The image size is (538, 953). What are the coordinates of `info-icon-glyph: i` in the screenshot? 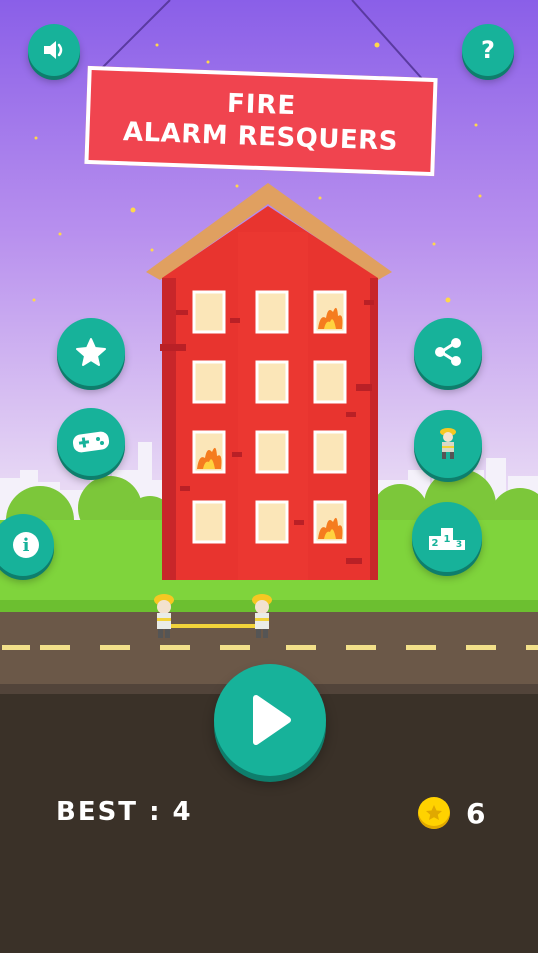 It's located at (26, 545).